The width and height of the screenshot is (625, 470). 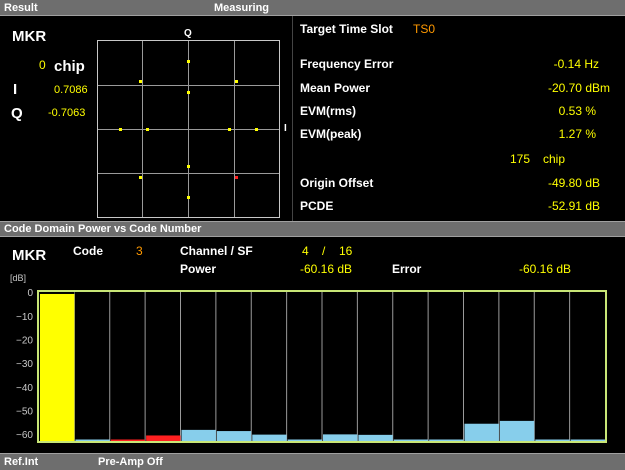 What do you see at coordinates (24, 364) in the screenshot?
I see `y-tick-label: −30` at bounding box center [24, 364].